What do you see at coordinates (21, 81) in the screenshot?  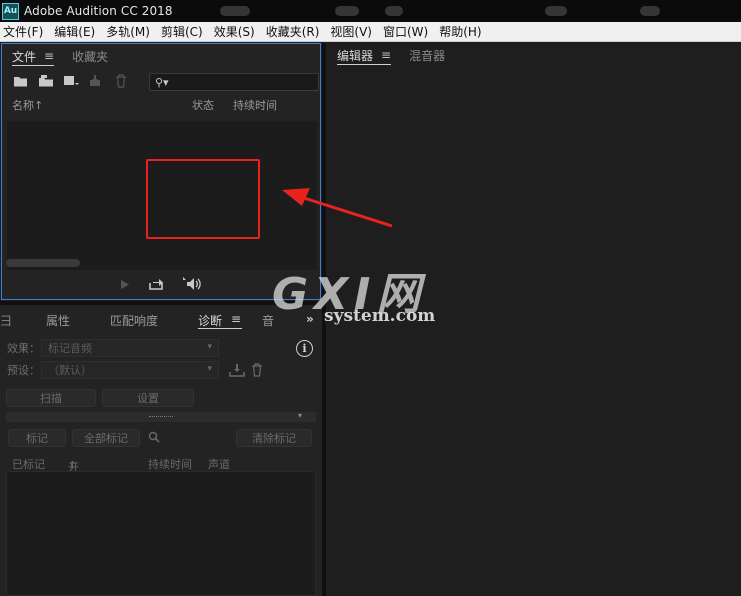 I see `open-file-icon` at bounding box center [21, 81].